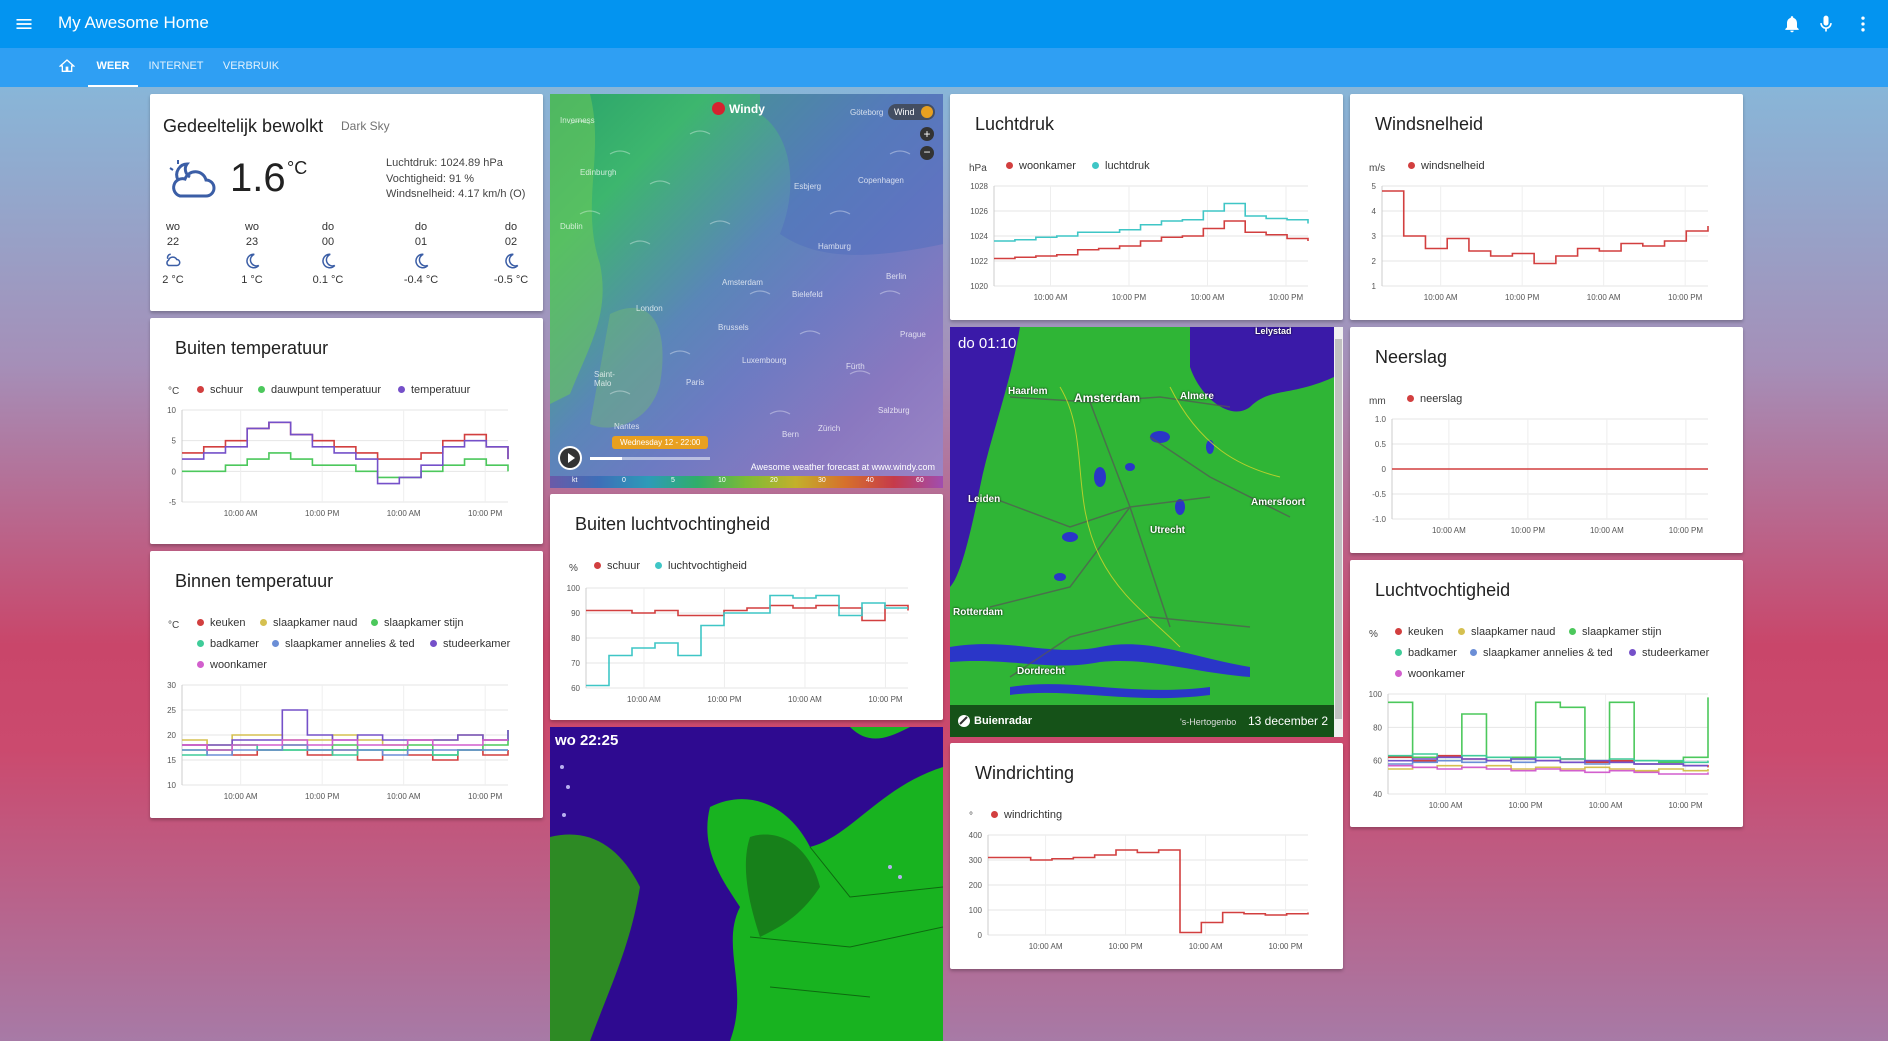 The height and width of the screenshot is (1041, 1888). Describe the element at coordinates (1003, 721) in the screenshot. I see `buienradar-brand: Buienradar` at that location.